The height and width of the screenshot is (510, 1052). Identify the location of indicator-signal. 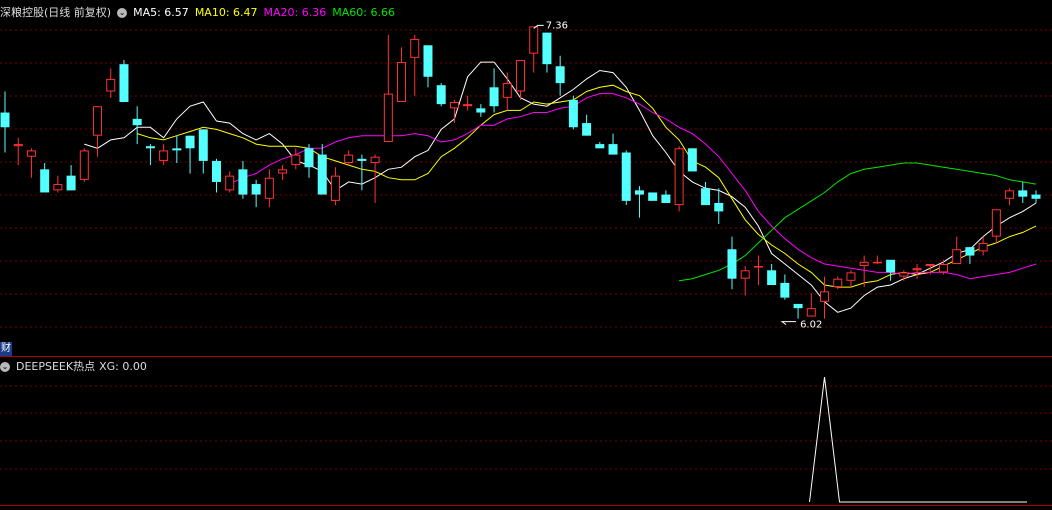
(918, 439).